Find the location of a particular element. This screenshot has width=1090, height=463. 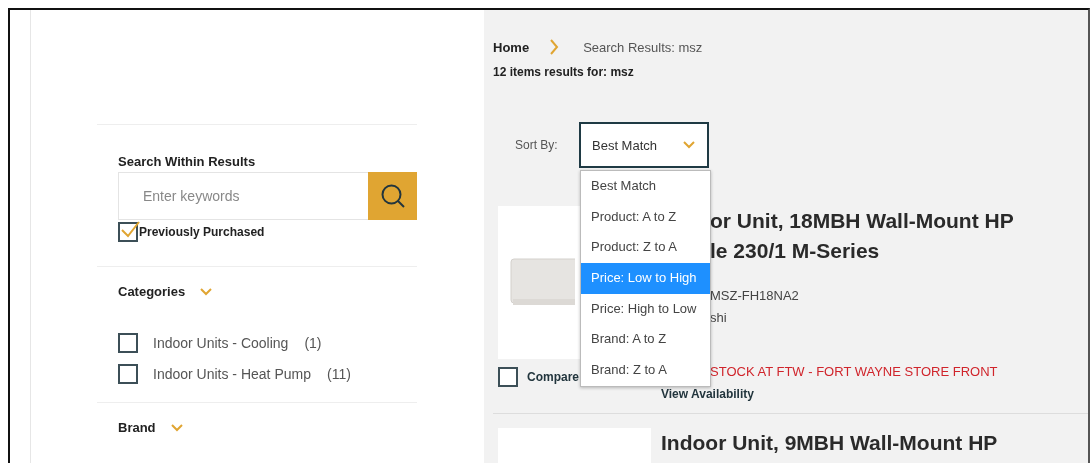

checkmark-icon is located at coordinates (130, 229).